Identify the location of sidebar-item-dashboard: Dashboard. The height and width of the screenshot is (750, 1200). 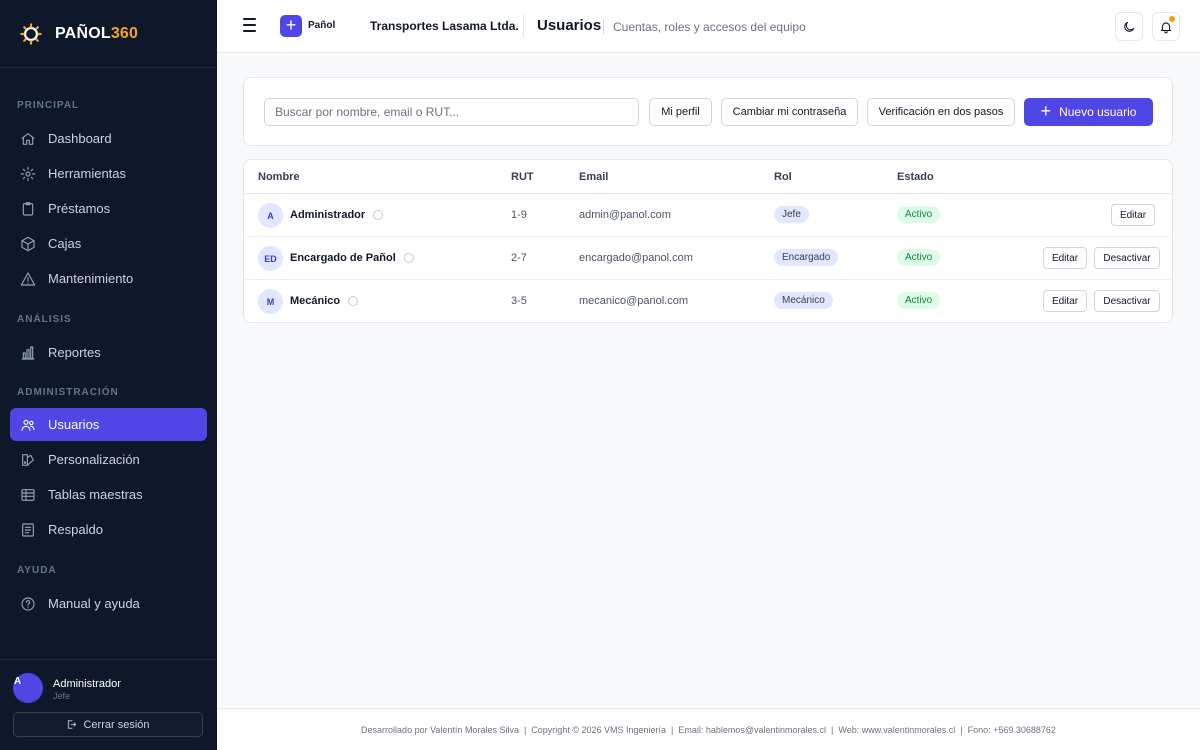
(108, 138).